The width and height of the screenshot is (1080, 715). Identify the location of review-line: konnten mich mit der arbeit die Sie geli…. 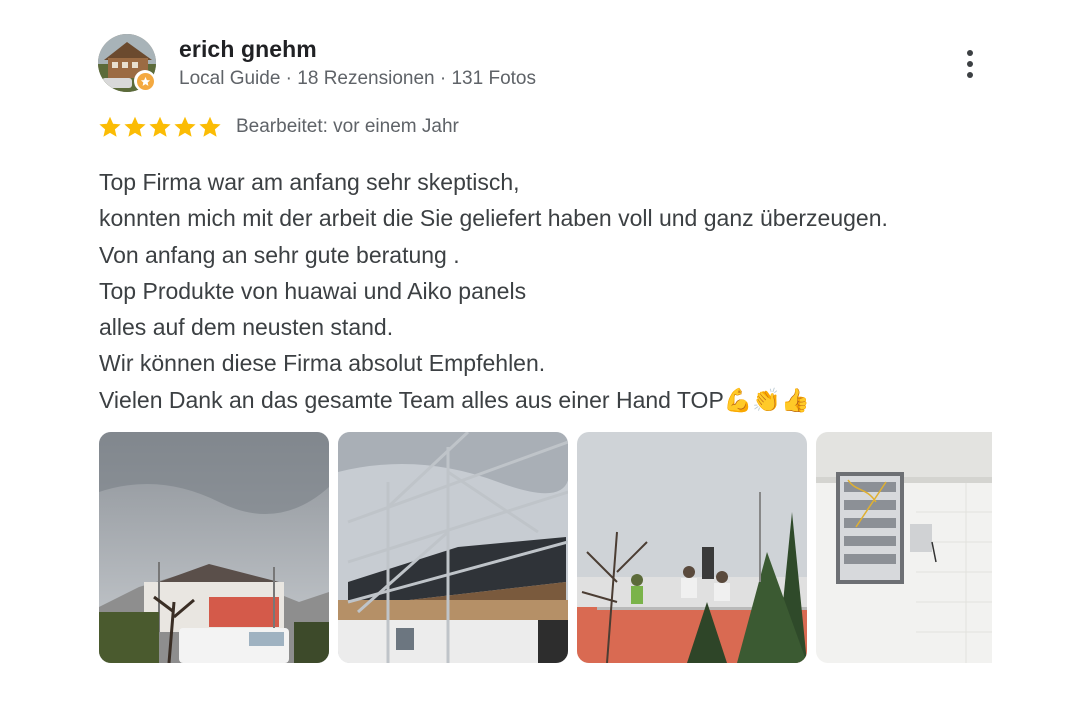
(493, 218).